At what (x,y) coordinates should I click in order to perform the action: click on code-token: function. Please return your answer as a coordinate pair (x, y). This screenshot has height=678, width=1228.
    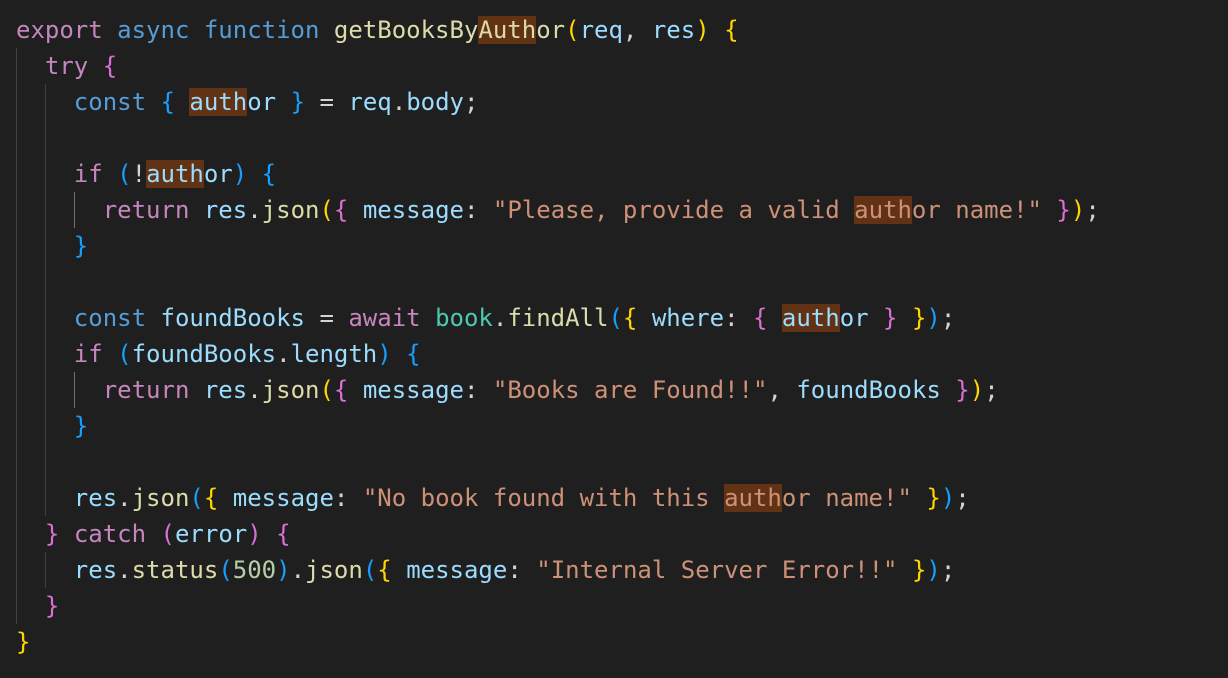
    Looking at the image, I should click on (261, 30).